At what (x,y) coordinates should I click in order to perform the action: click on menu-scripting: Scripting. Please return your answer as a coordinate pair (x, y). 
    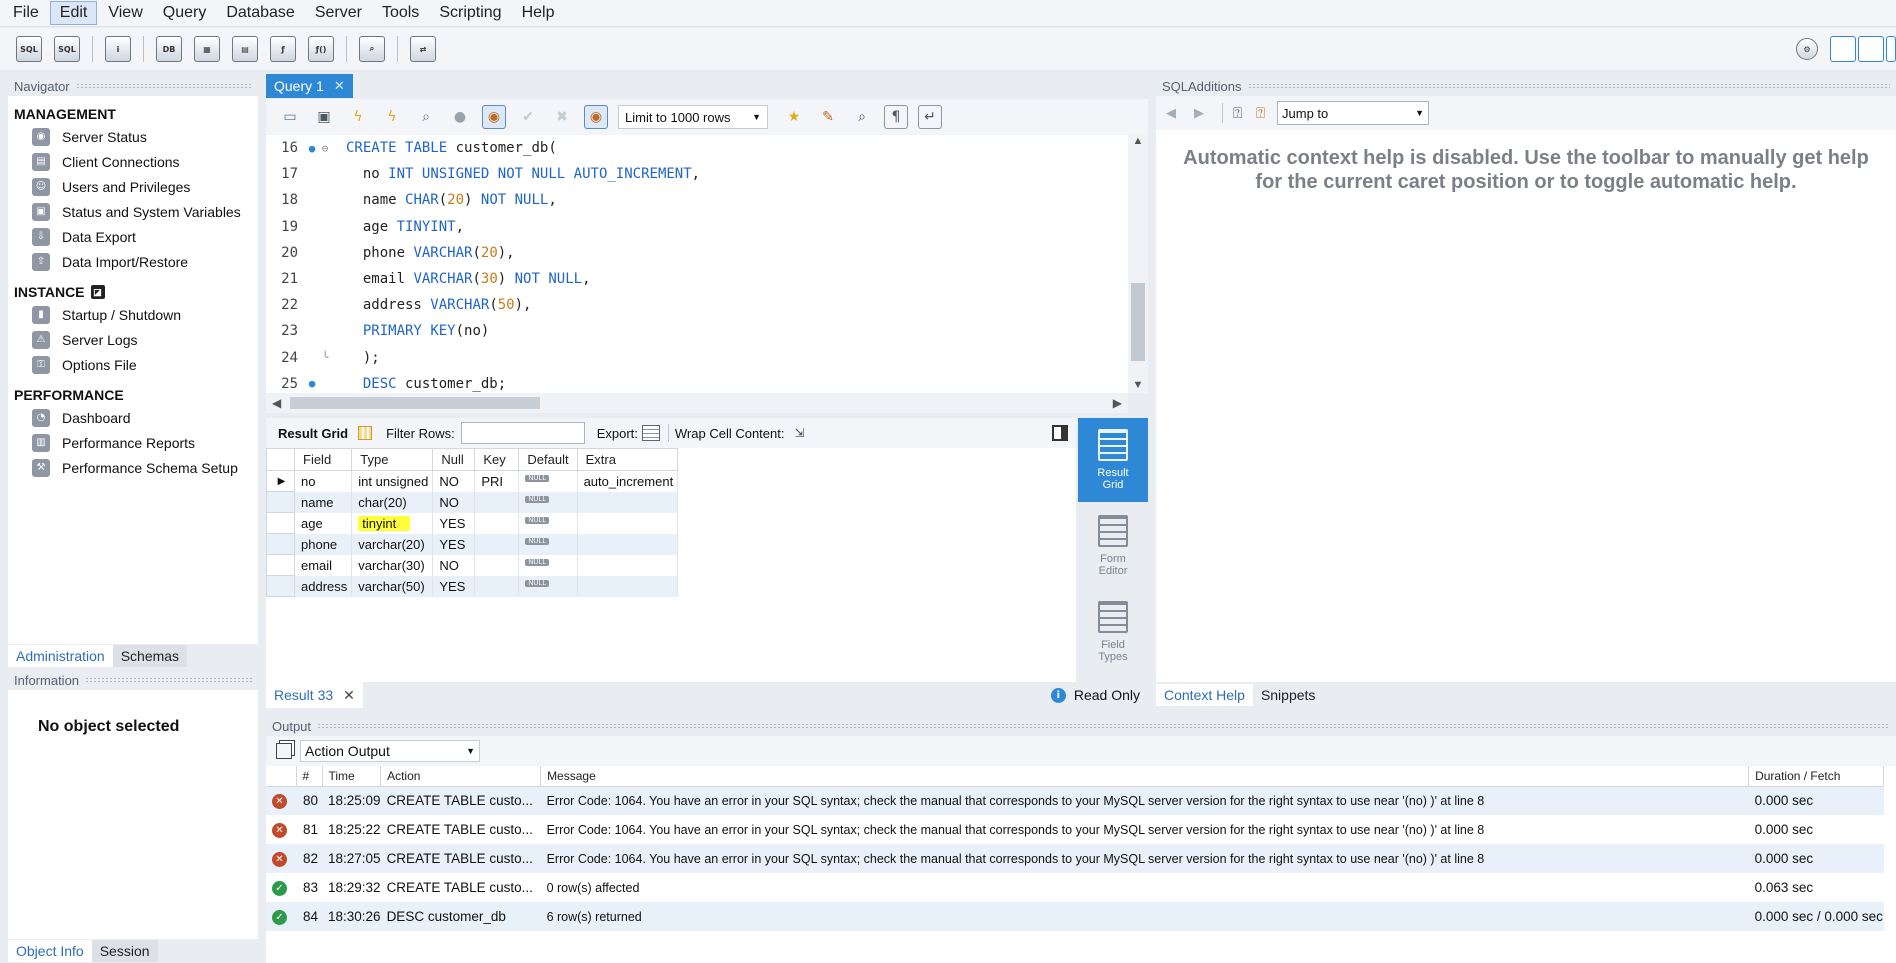
    Looking at the image, I should click on (470, 13).